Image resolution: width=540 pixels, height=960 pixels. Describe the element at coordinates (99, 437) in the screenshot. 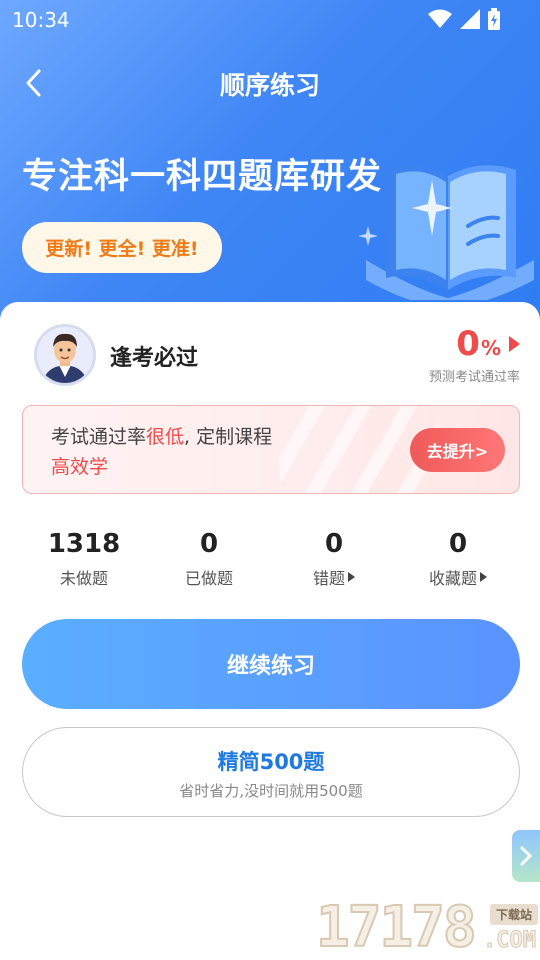

I see `tip-text-part1: 考试通过率` at that location.